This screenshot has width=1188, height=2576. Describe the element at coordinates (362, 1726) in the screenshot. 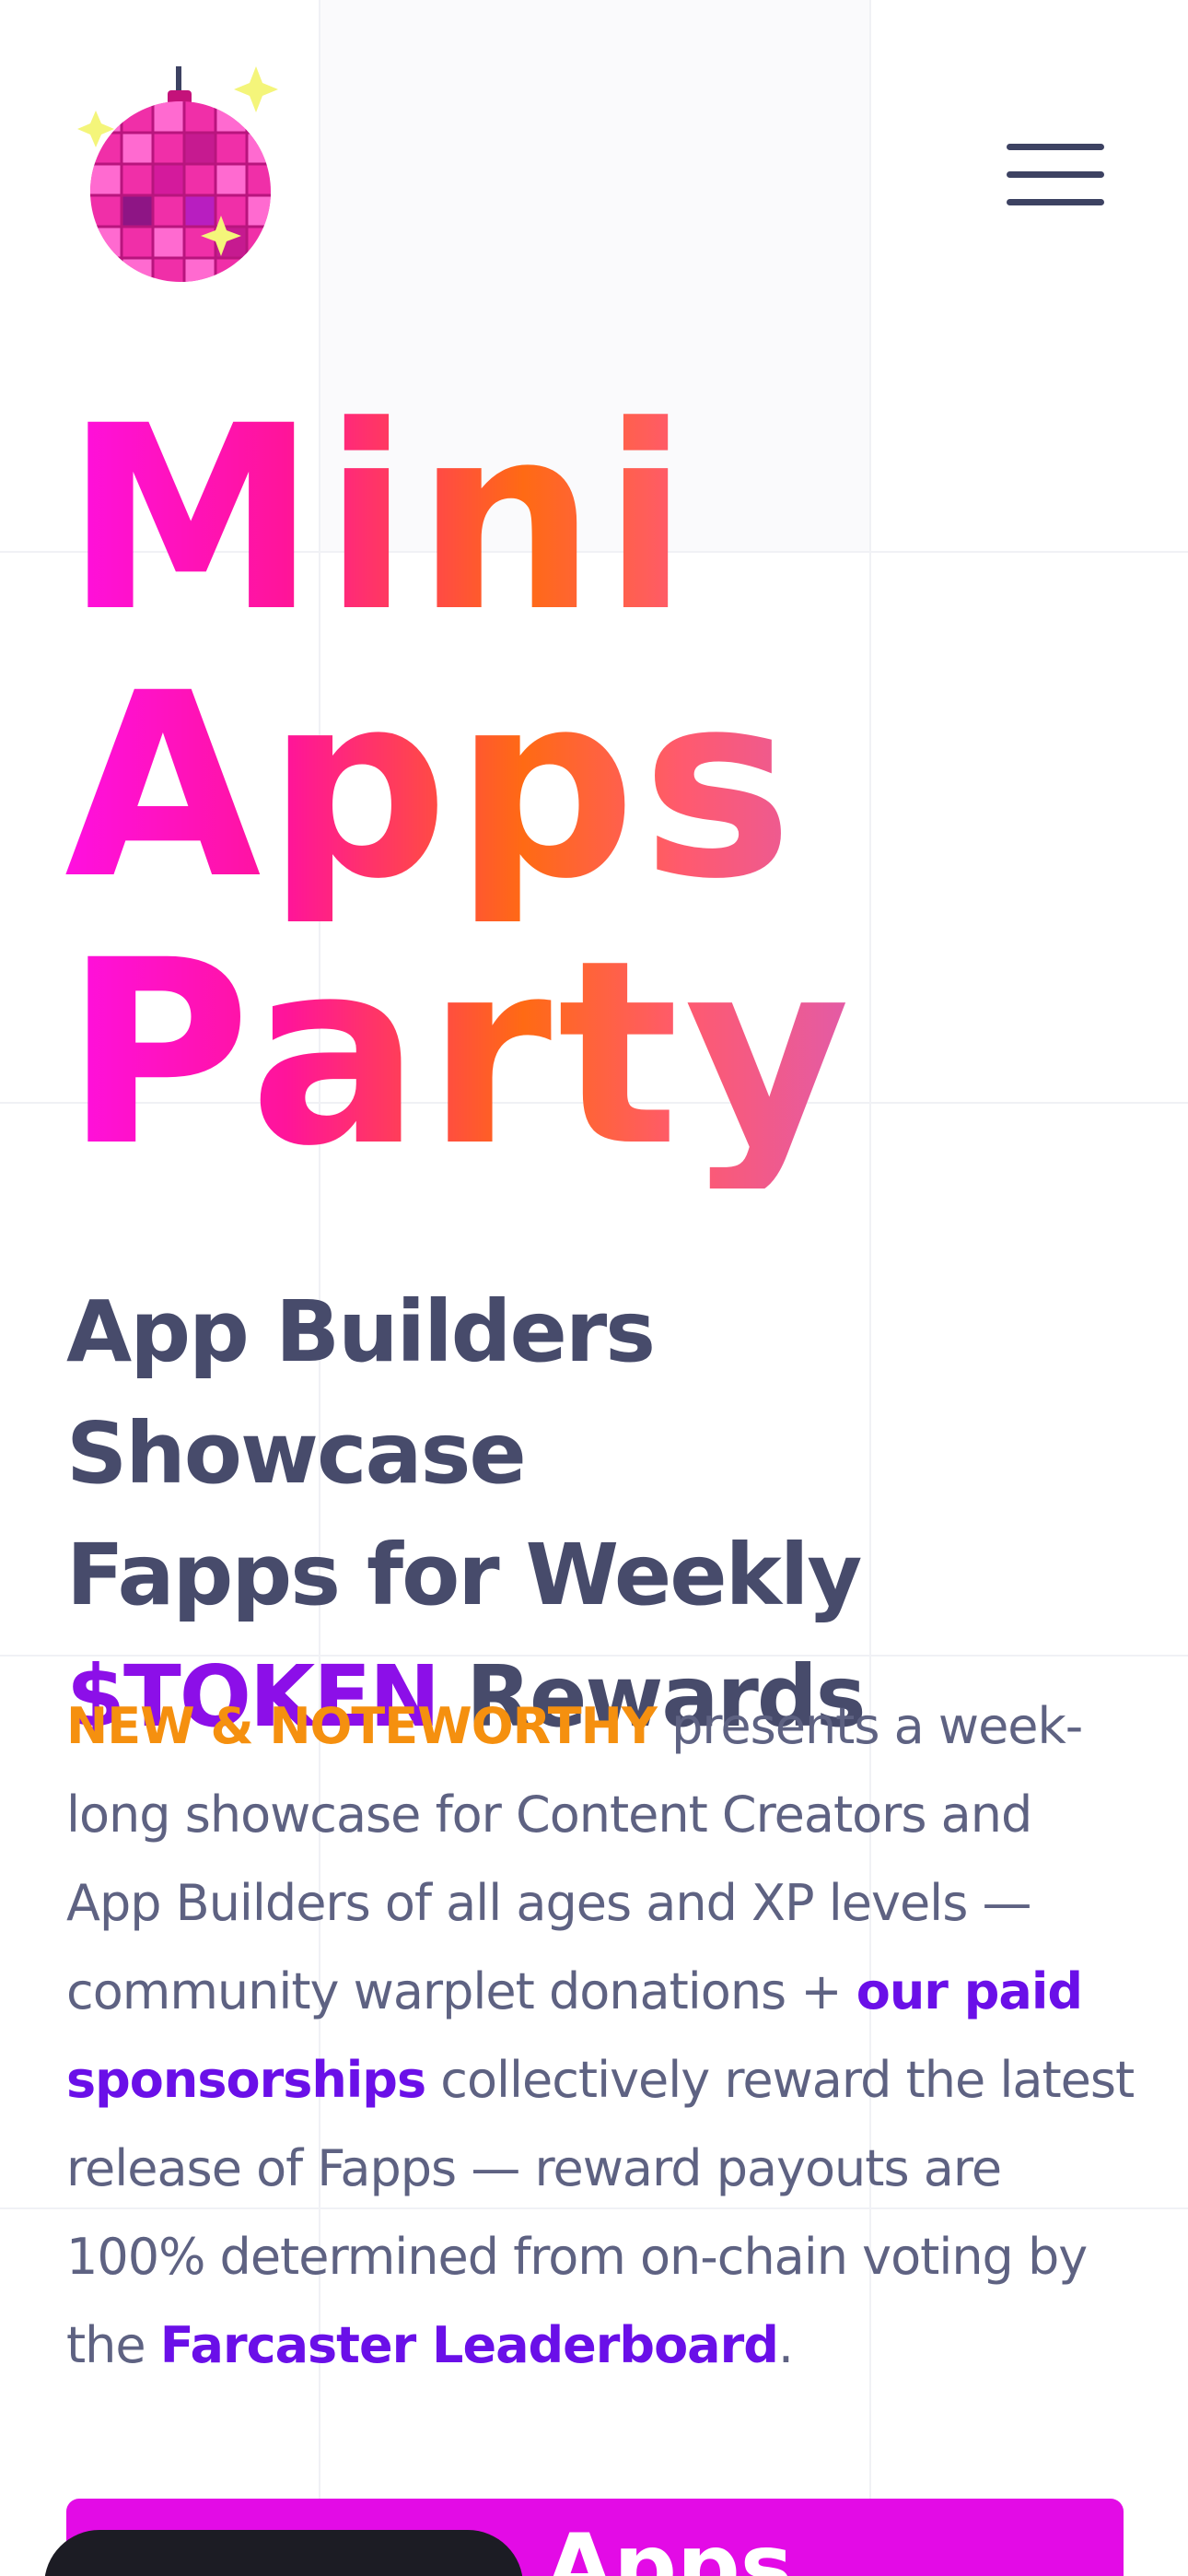

I see `new-noteworthy-label: NEW & NOTEWORTHY` at that location.